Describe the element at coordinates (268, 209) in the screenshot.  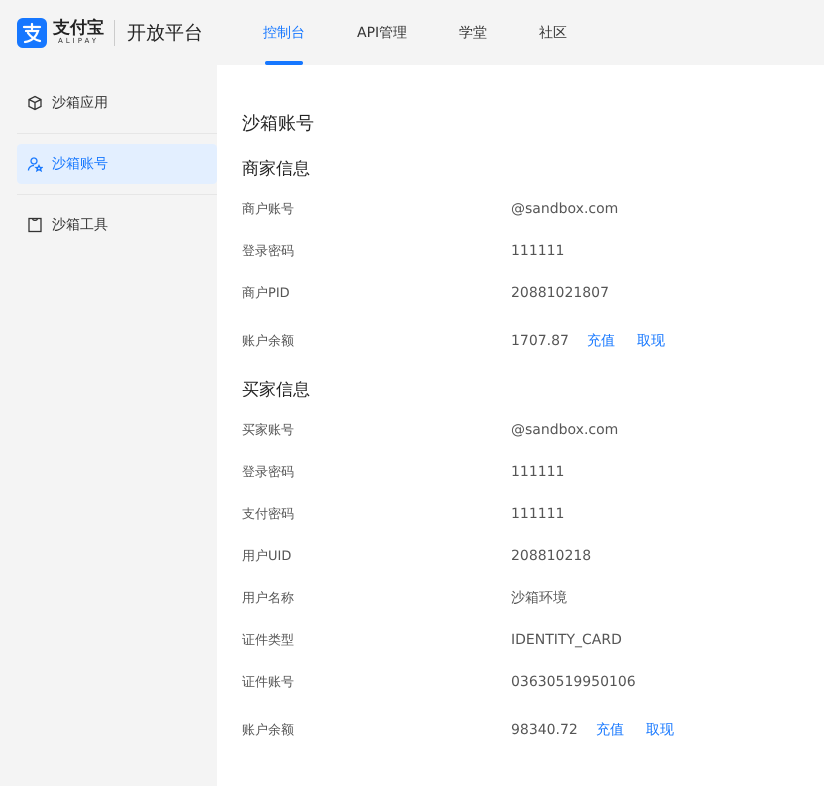
I see `field-label: 商户账号` at that location.